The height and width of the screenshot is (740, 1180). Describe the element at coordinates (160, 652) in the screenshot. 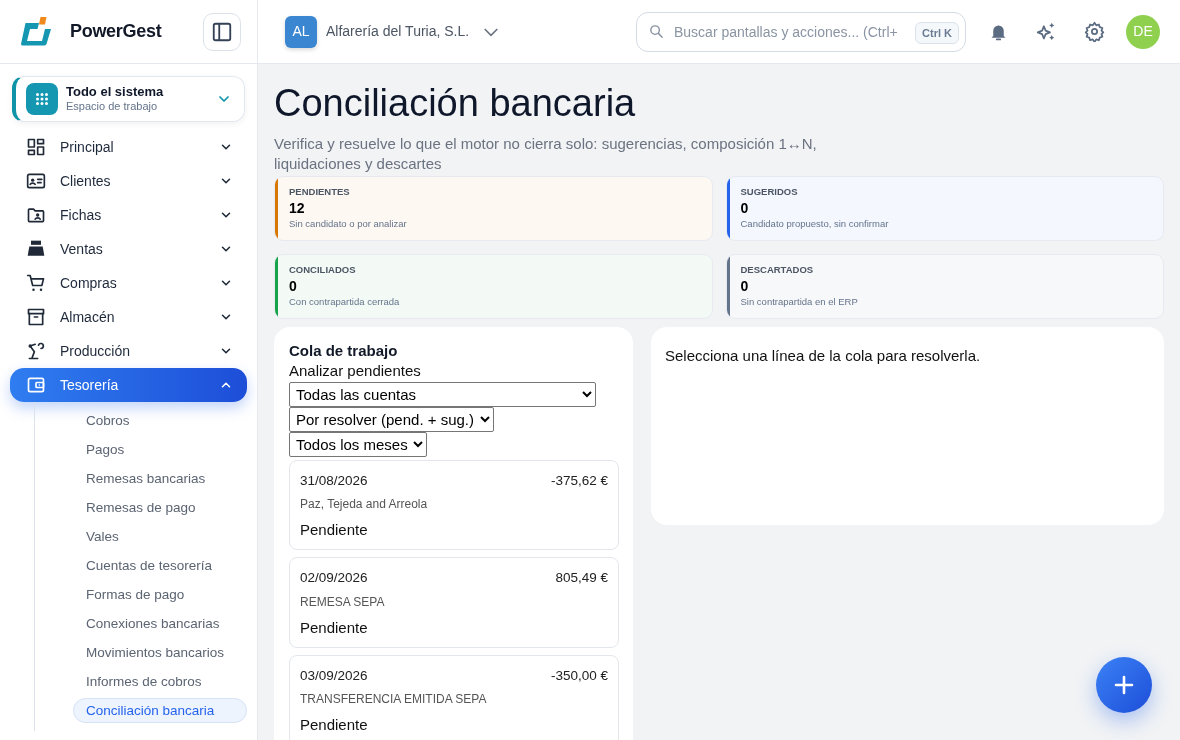

I see `submenu-item: Movimientos bancarios` at that location.